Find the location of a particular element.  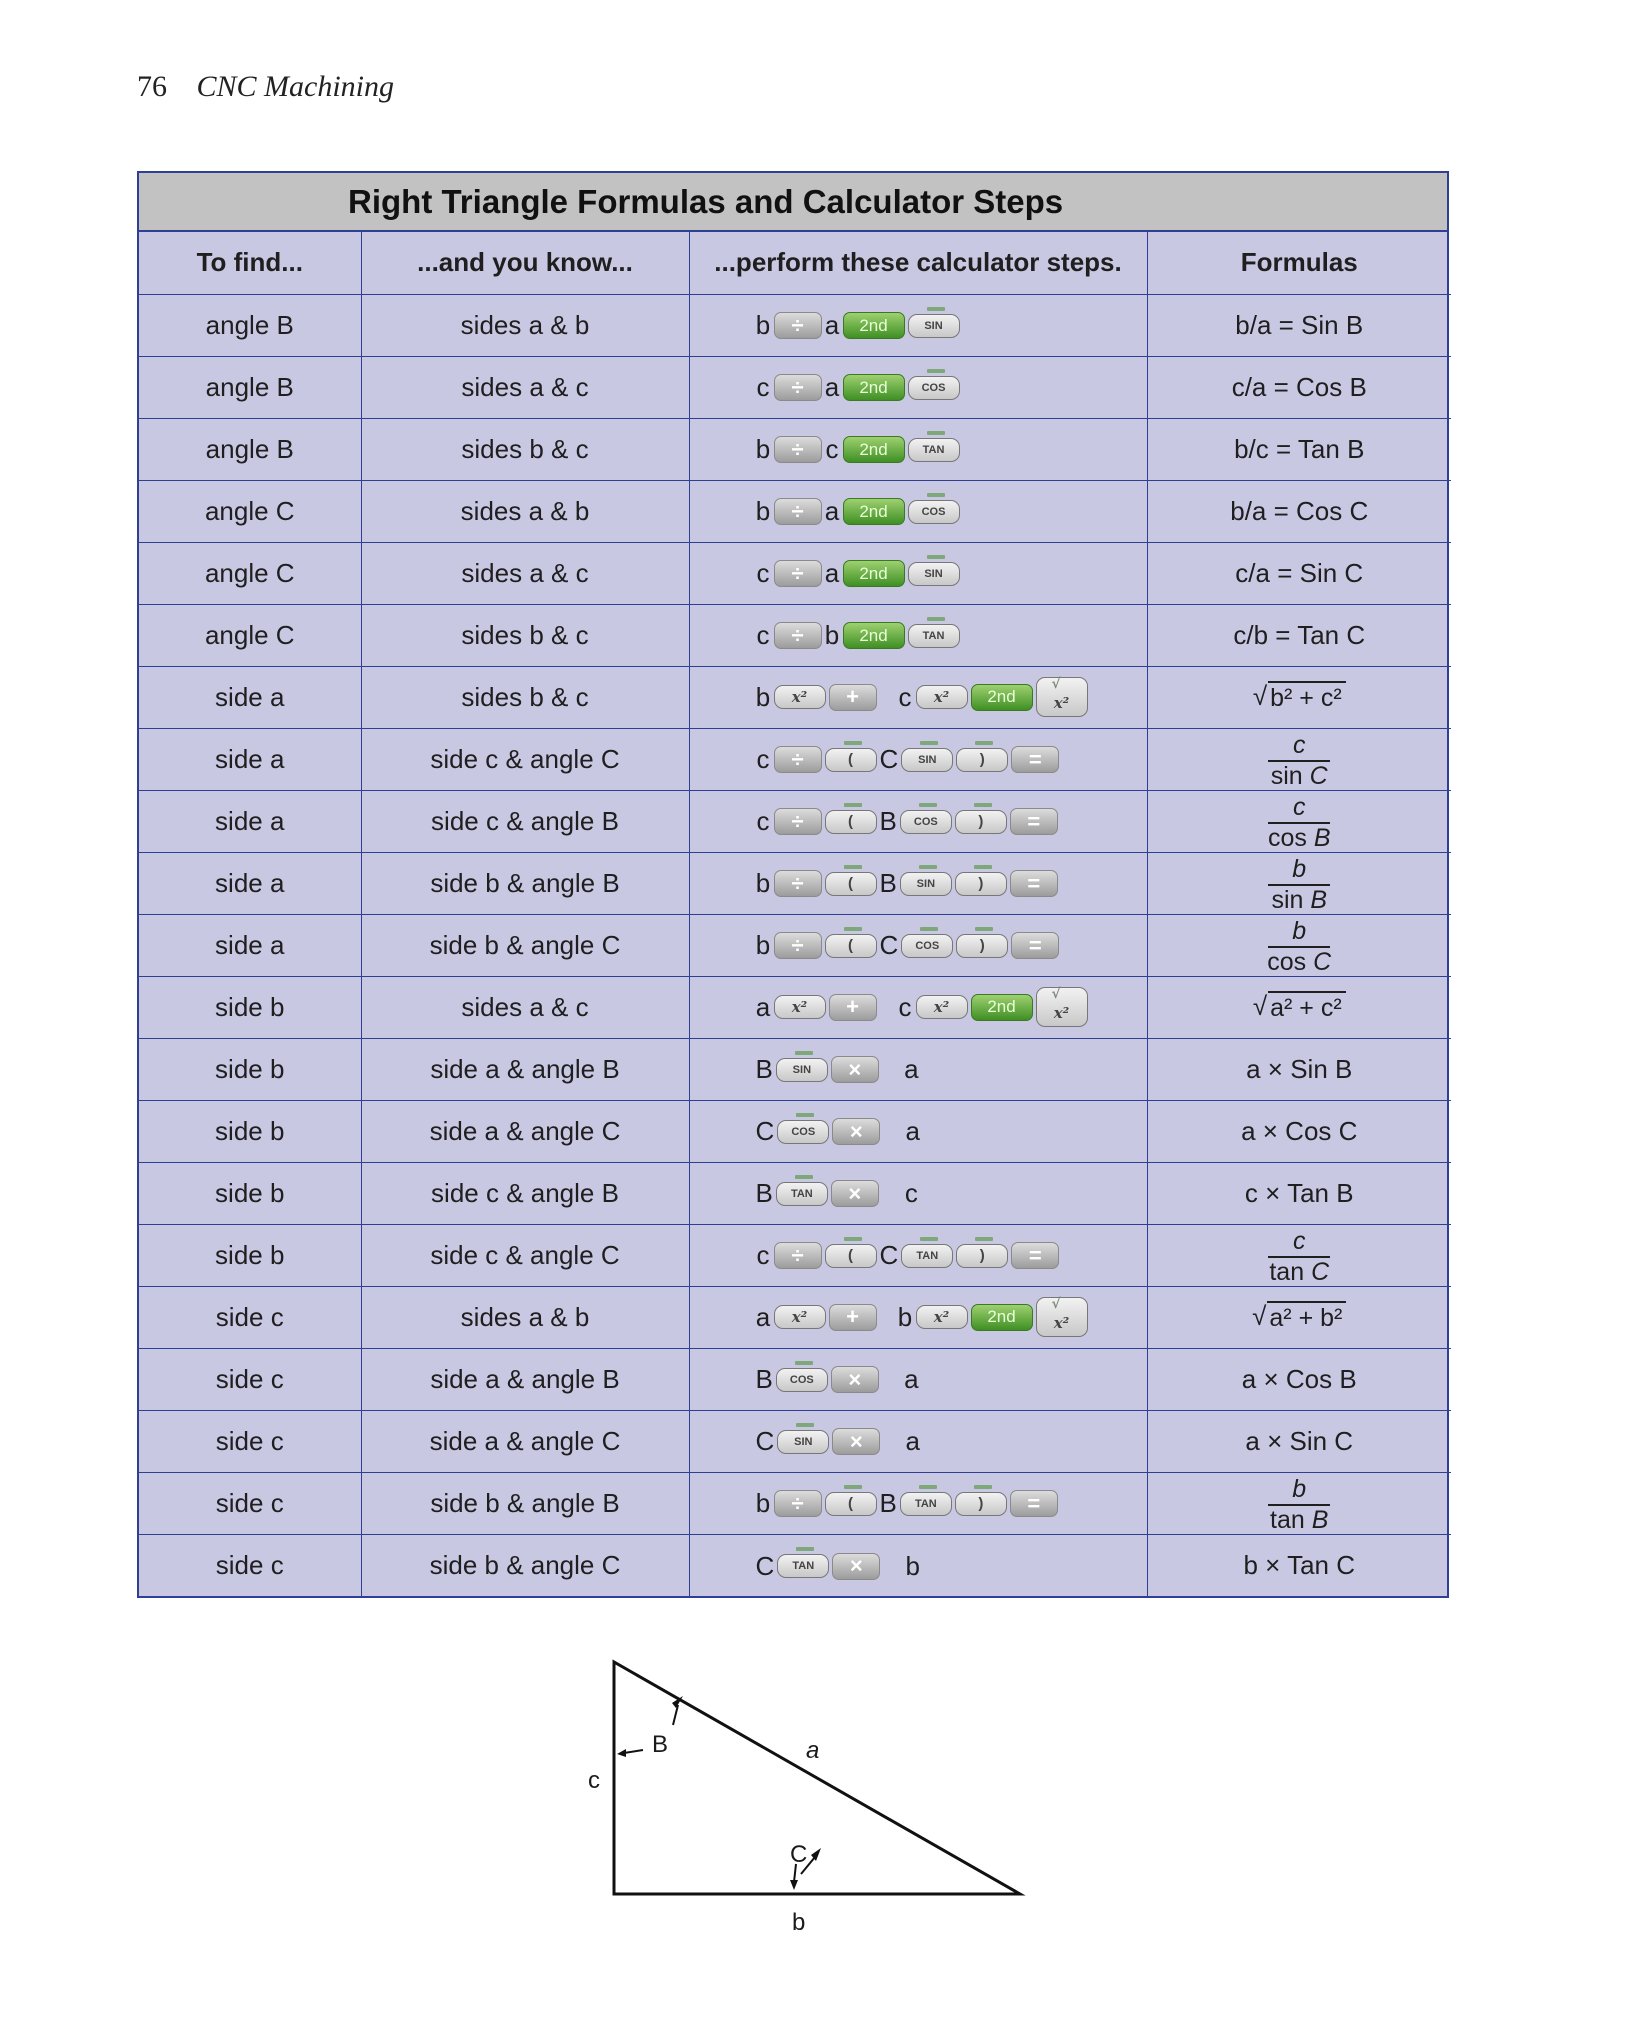

cell-calculator-steps: b ÷ a 2nd COS is located at coordinates (918, 511).